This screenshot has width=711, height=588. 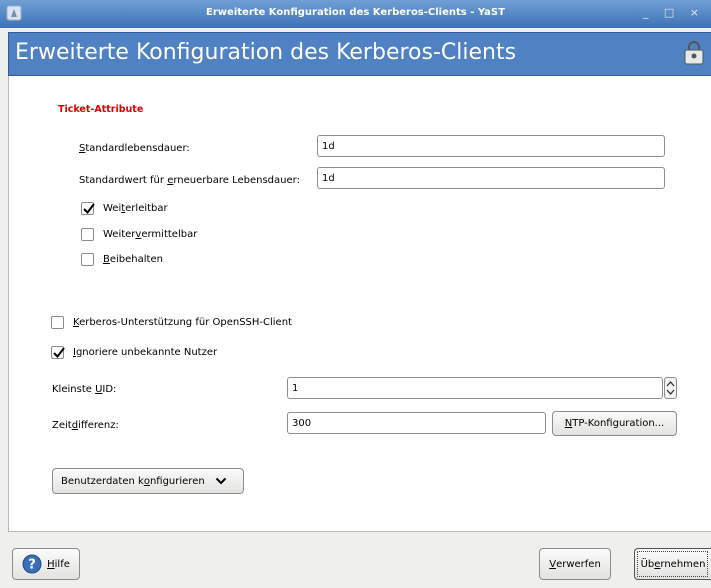 What do you see at coordinates (101, 109) in the screenshot?
I see `section-title-ticket-attributes: Ticket-Attribute` at bounding box center [101, 109].